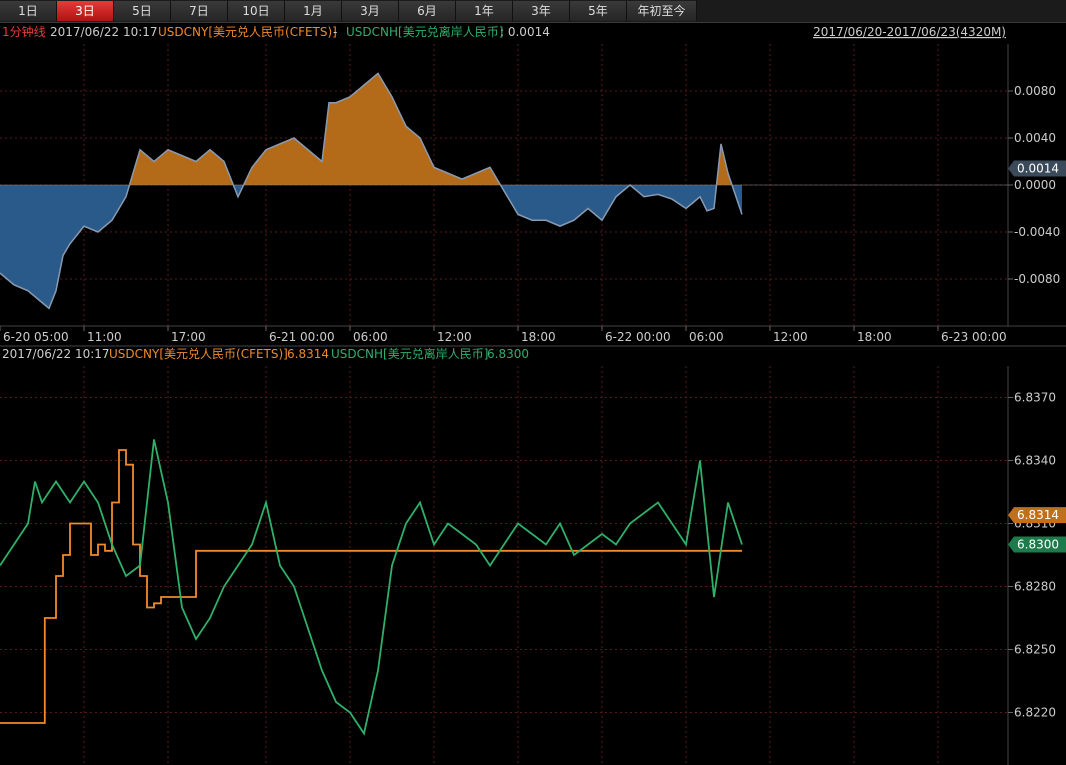 The width and height of the screenshot is (1066, 765). I want to click on top-y-tick-label: 0.0040, so click(1035, 138).